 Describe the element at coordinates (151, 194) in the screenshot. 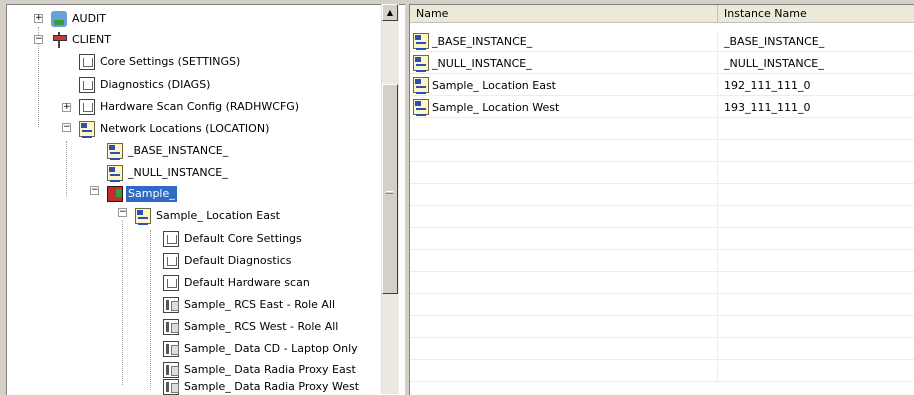

I see `tree-node-label: Sample_` at that location.